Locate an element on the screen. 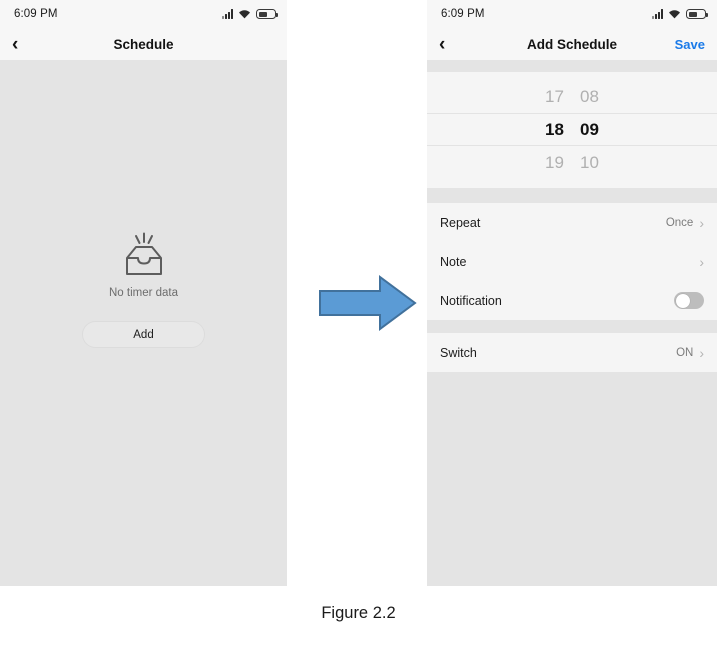 Image resolution: width=717 pixels, height=647 pixels. section-gap-bottom is located at coordinates (572, 472).